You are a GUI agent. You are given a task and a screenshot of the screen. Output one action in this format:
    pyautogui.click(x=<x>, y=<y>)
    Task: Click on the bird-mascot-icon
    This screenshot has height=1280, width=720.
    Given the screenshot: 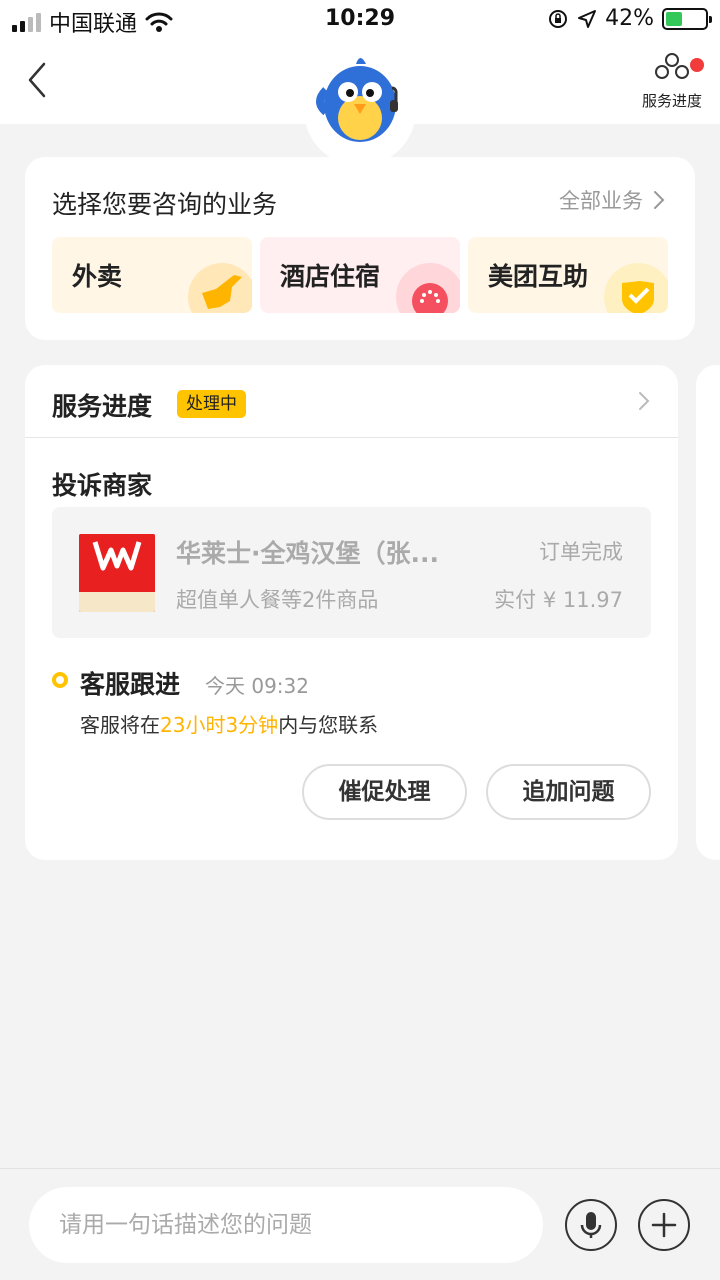 What is the action you would take?
    pyautogui.click(x=357, y=100)
    